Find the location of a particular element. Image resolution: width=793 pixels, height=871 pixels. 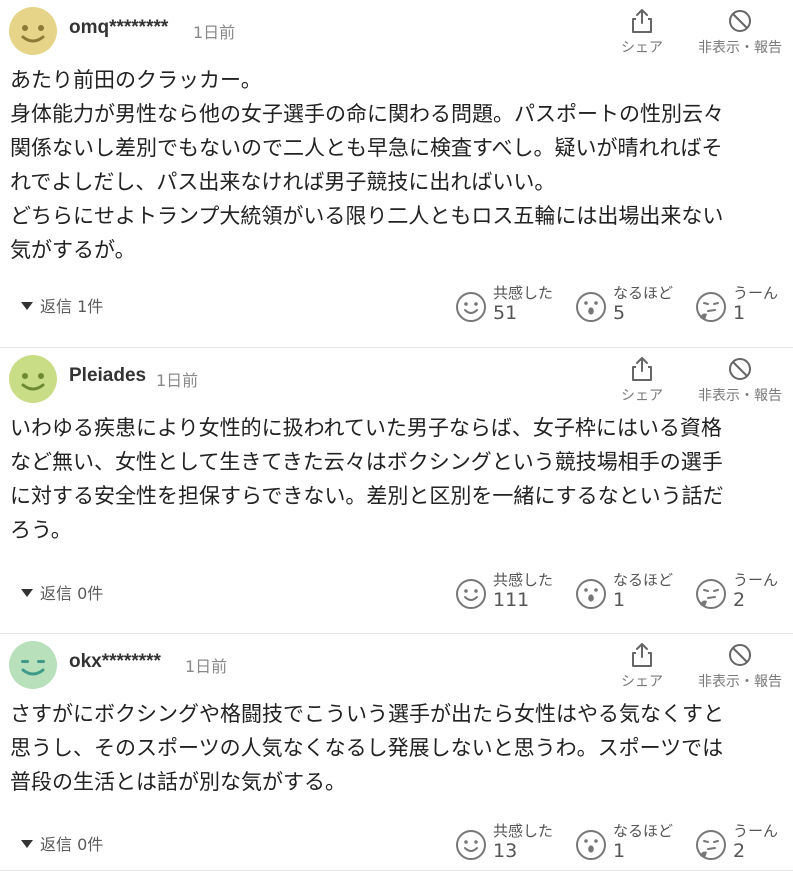

comment-line: に対する安全性を担保すらできない。差別と区別を一緒にするなという話だ is located at coordinates (367, 496).